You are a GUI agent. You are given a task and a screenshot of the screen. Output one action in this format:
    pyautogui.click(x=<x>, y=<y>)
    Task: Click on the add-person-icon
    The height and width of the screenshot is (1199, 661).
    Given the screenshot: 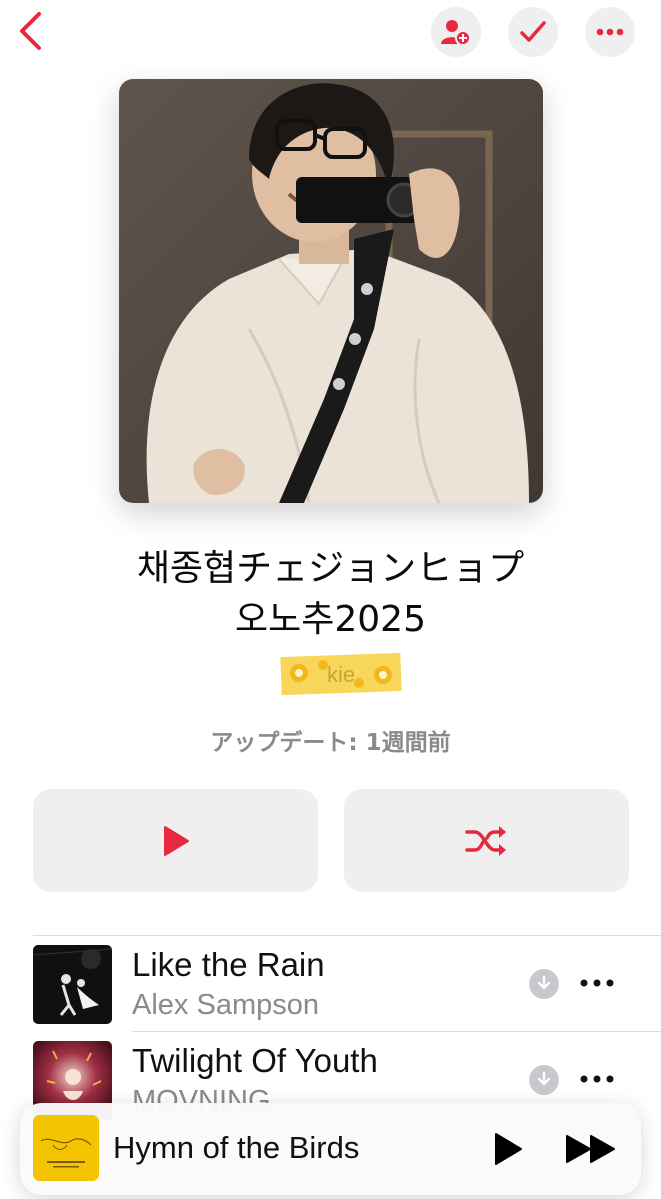 What is the action you would take?
    pyautogui.click(x=456, y=33)
    